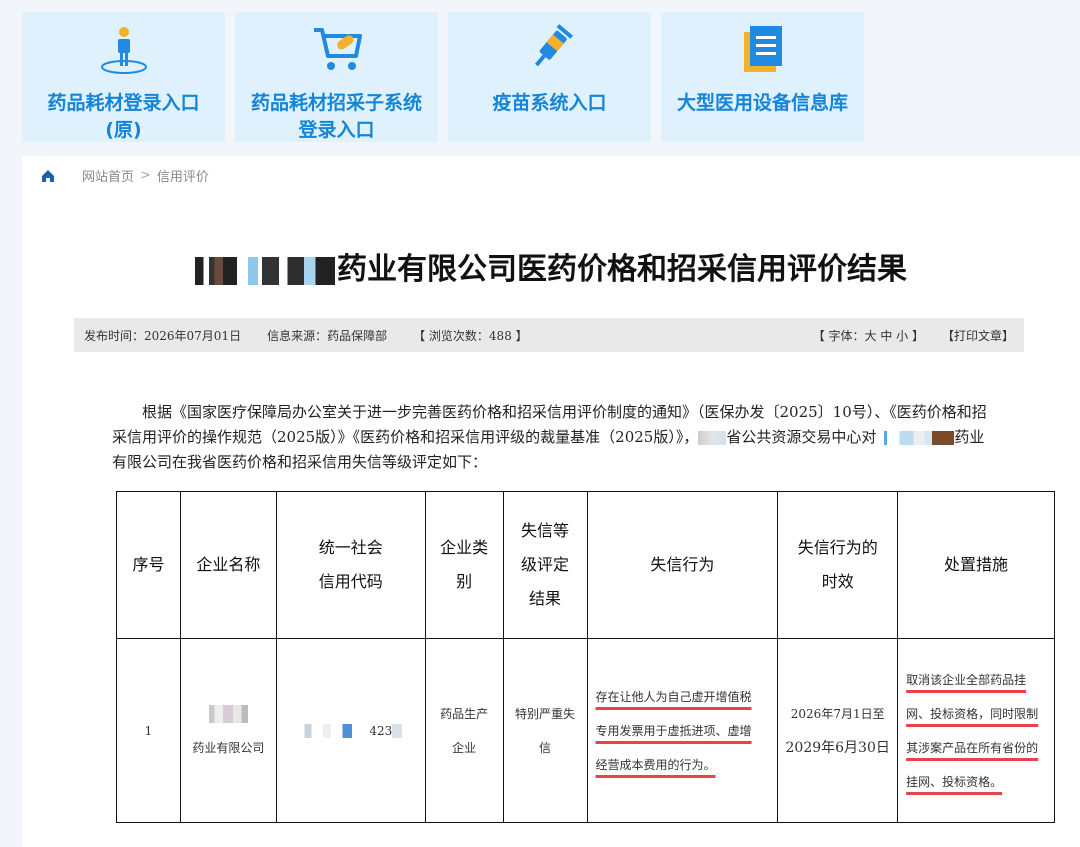  I want to click on tile-label: 疫苗系统入口, so click(549, 103).